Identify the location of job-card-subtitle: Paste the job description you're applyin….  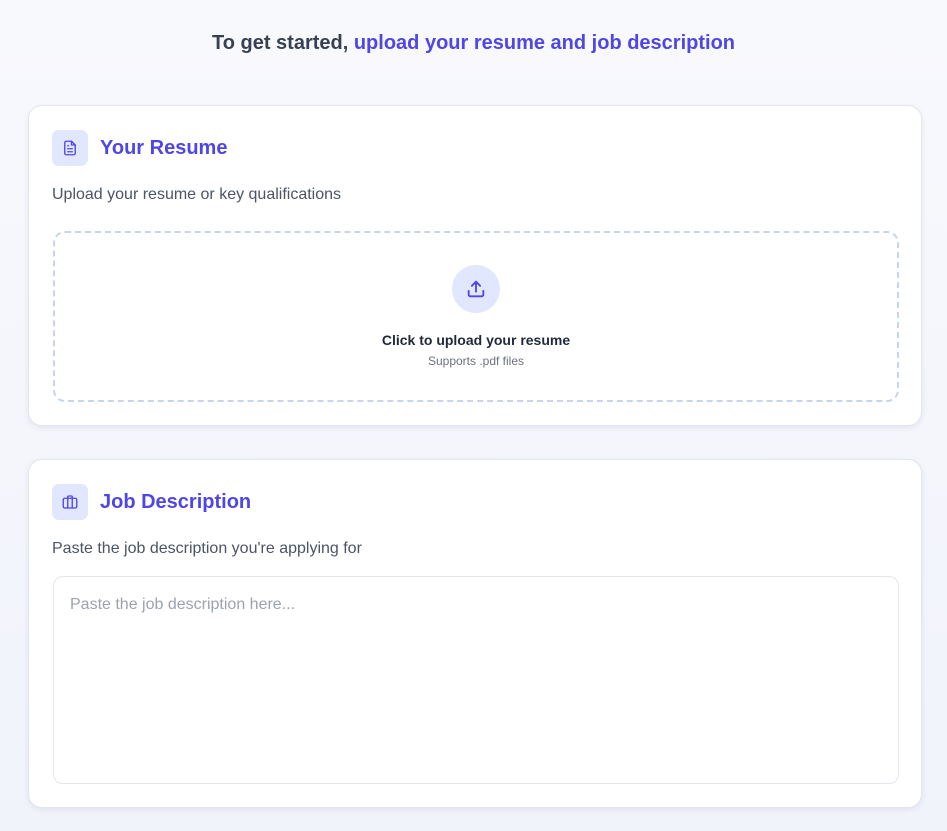
(207, 548).